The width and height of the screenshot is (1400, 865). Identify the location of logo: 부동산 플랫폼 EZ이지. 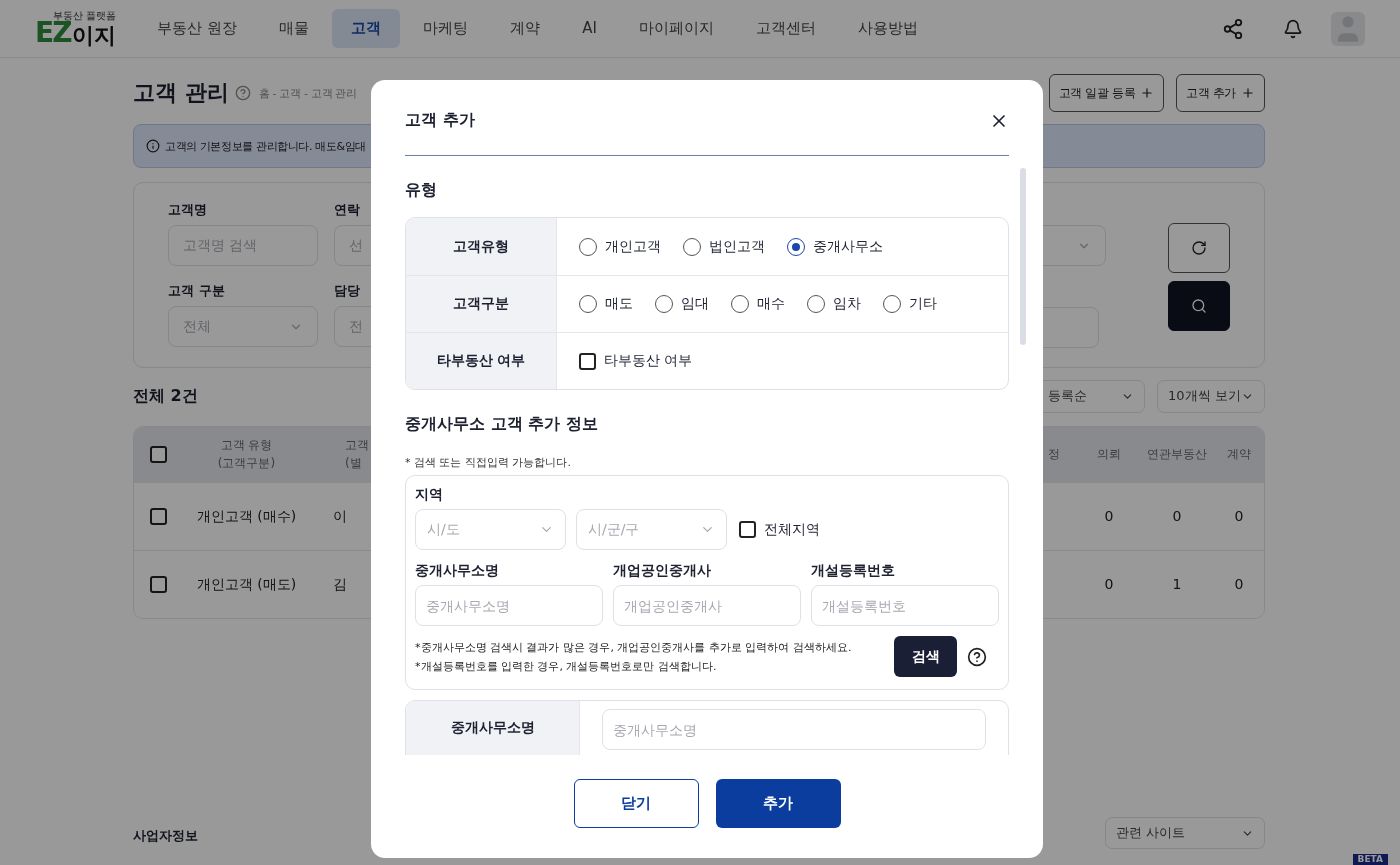
(76, 28).